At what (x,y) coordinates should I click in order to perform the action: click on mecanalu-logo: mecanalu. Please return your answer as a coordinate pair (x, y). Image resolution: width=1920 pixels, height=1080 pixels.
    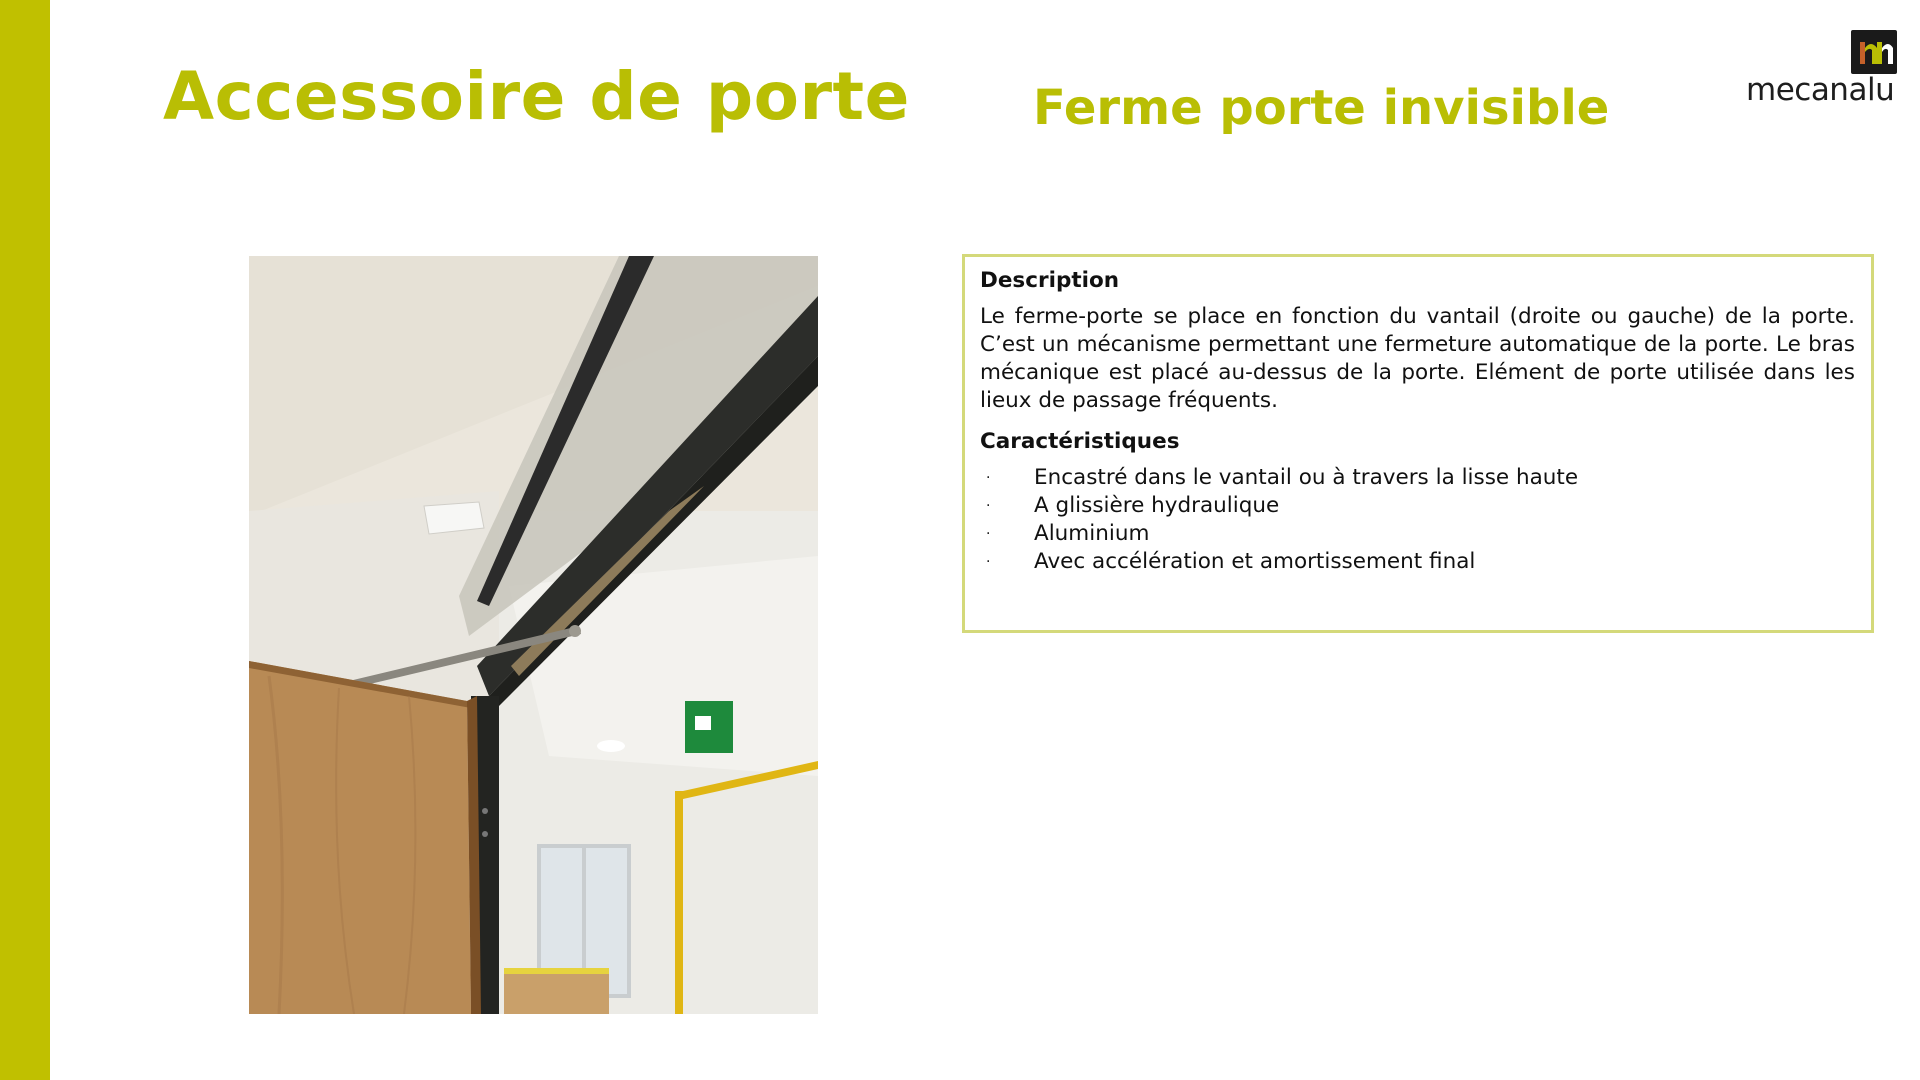
    Looking at the image, I should click on (1823, 67).